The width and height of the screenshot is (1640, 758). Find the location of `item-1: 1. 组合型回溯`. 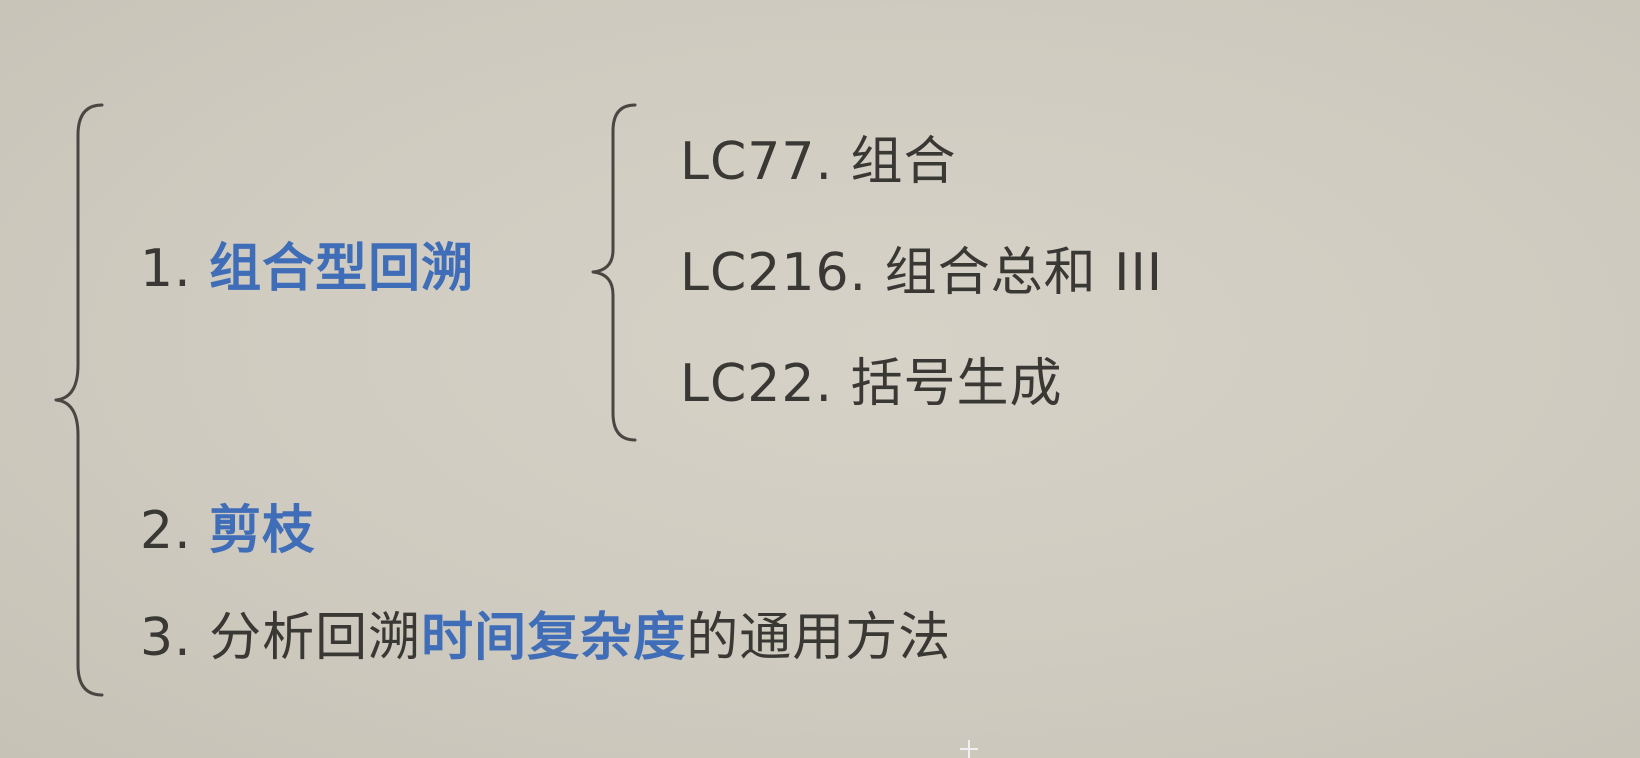

item-1: 1. 组合型回溯 is located at coordinates (307, 269).